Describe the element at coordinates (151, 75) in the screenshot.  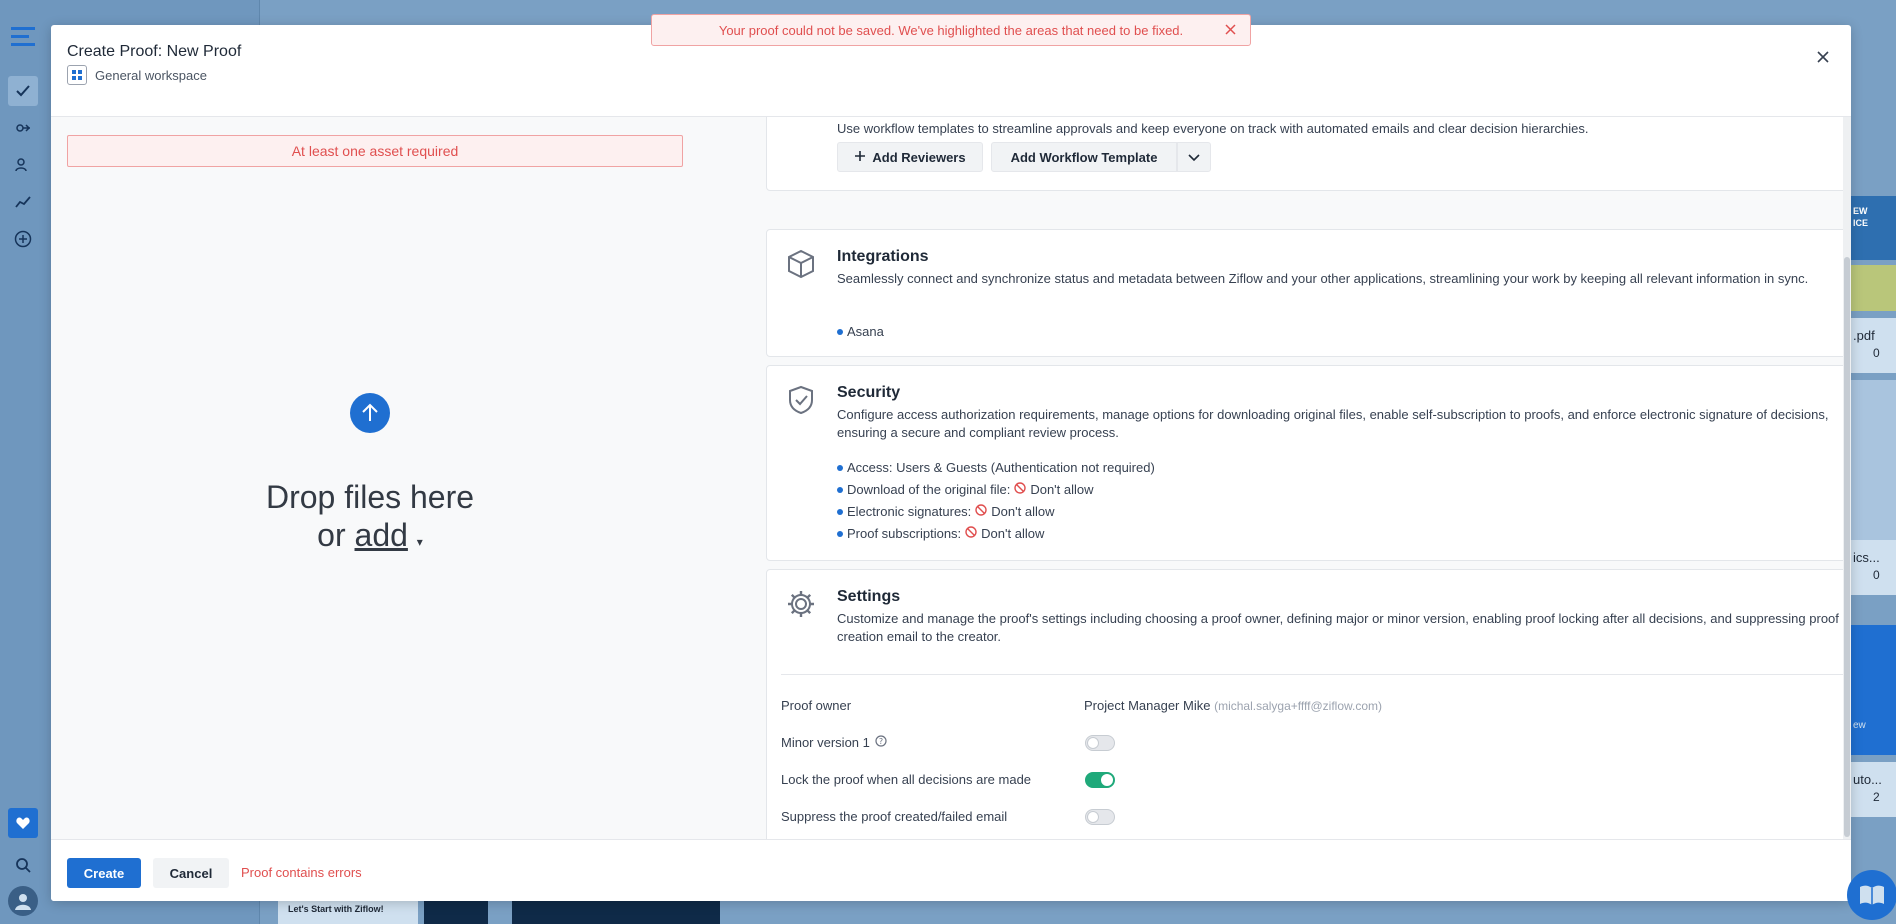
I see `workspace-name: General workspace` at that location.